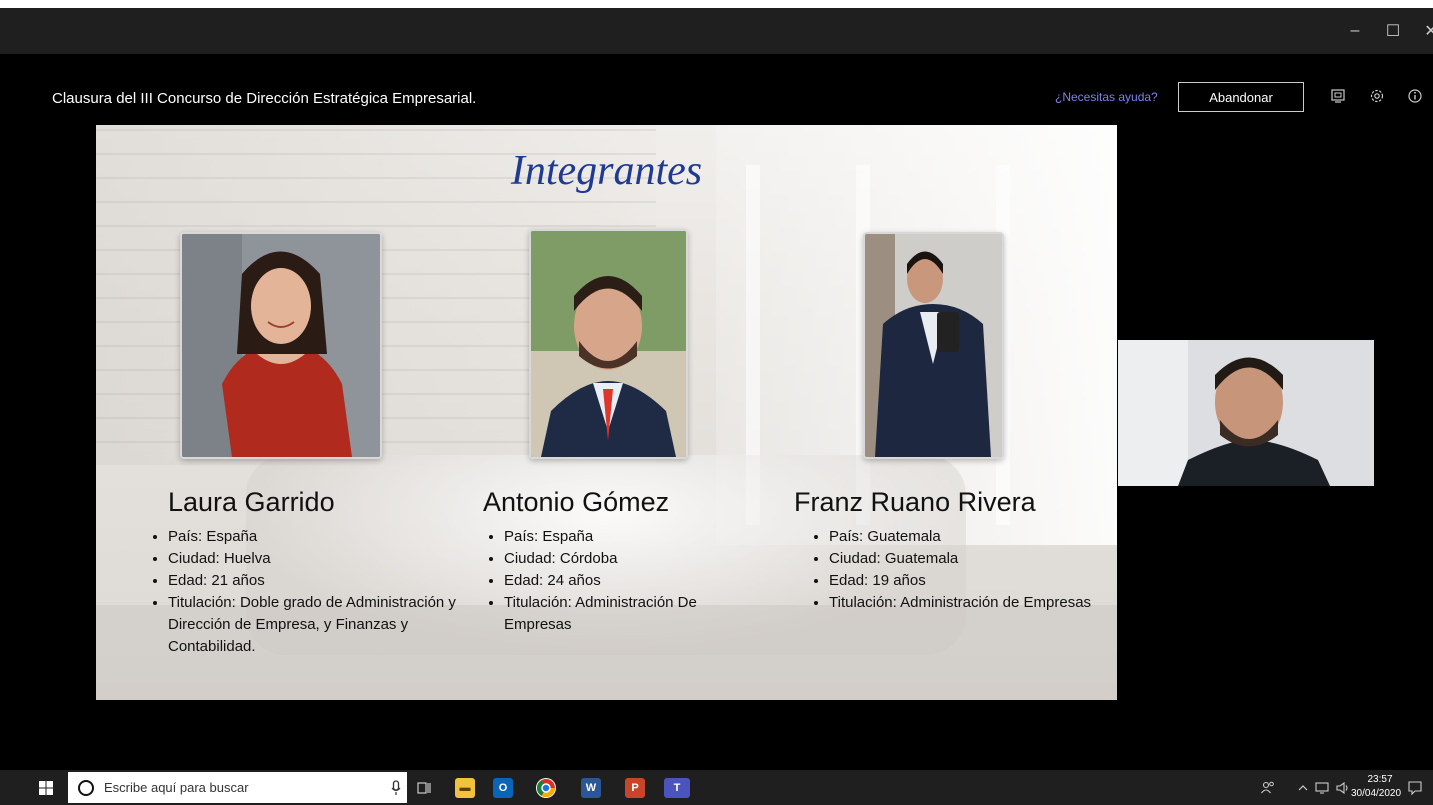 The width and height of the screenshot is (1433, 805). I want to click on member-name-laura: Laura Garrido, so click(251, 502).